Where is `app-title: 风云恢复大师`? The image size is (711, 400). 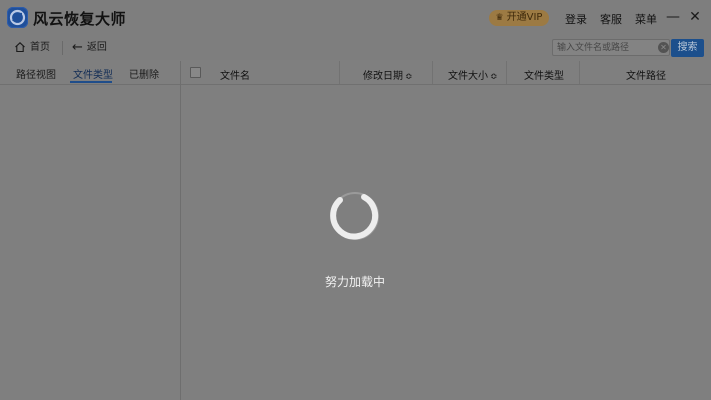
app-title: 风云恢复大师 is located at coordinates (80, 19).